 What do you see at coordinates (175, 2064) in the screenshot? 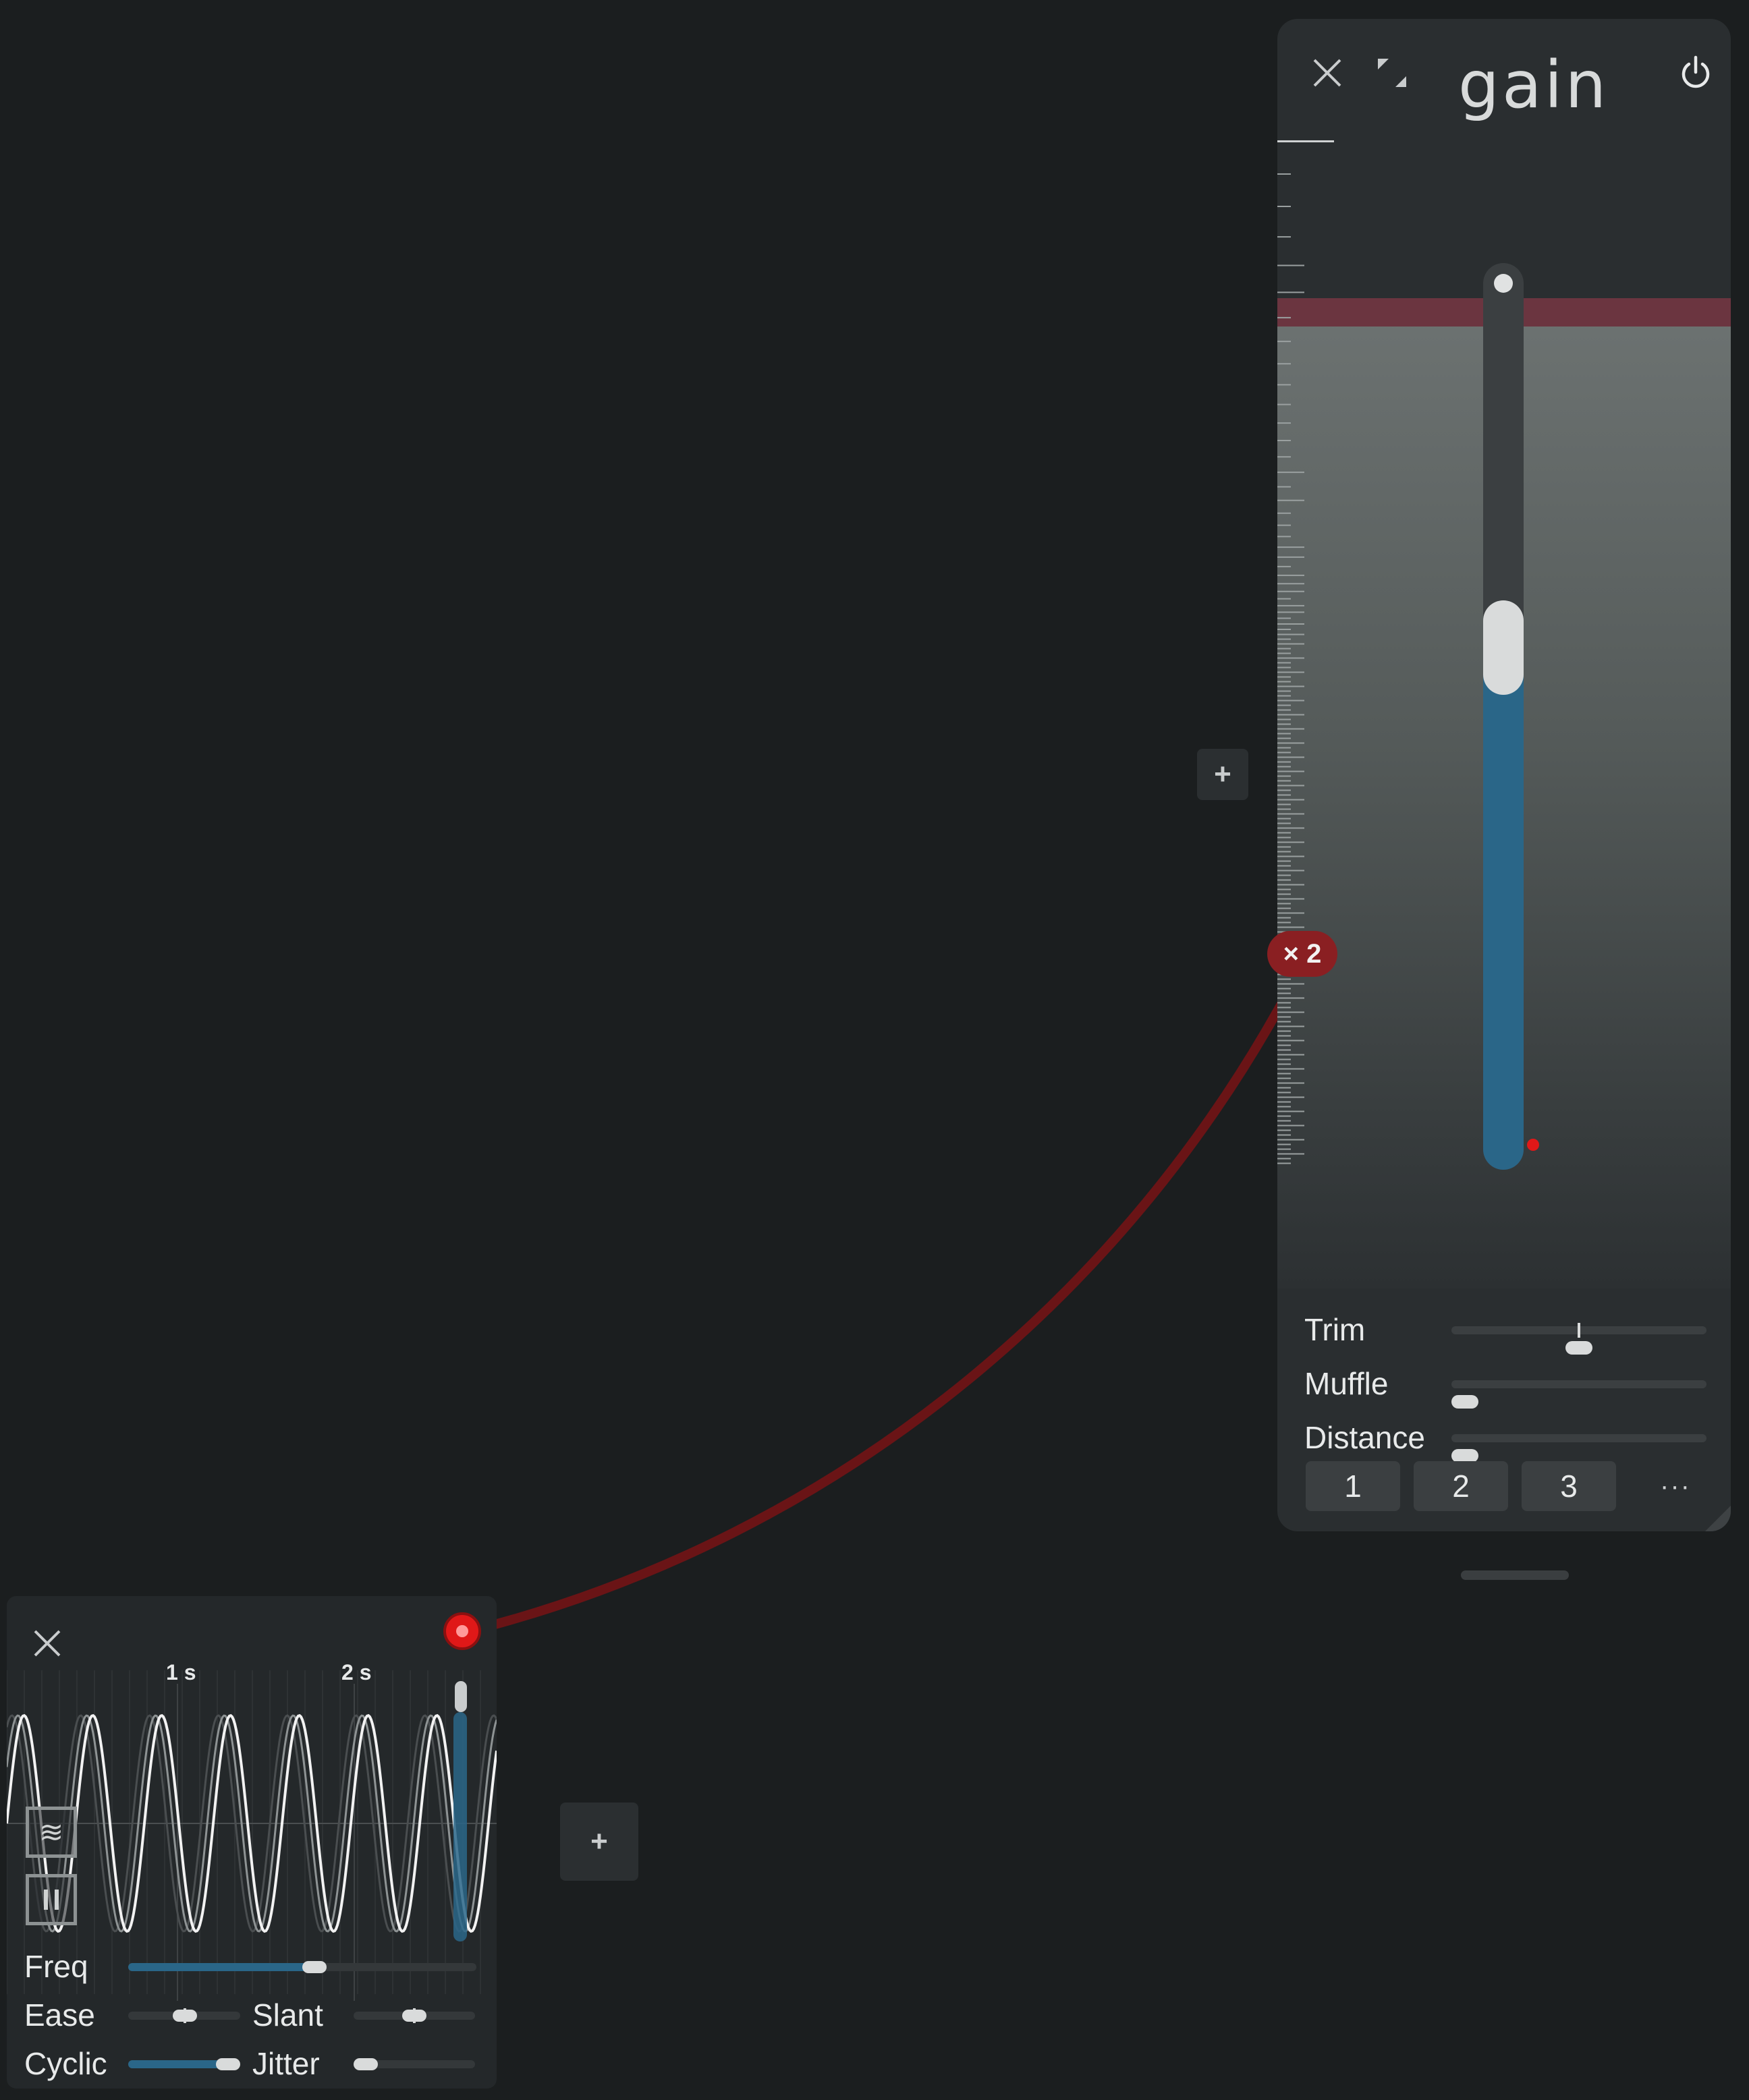
I see `cyclic-slider-fill` at bounding box center [175, 2064].